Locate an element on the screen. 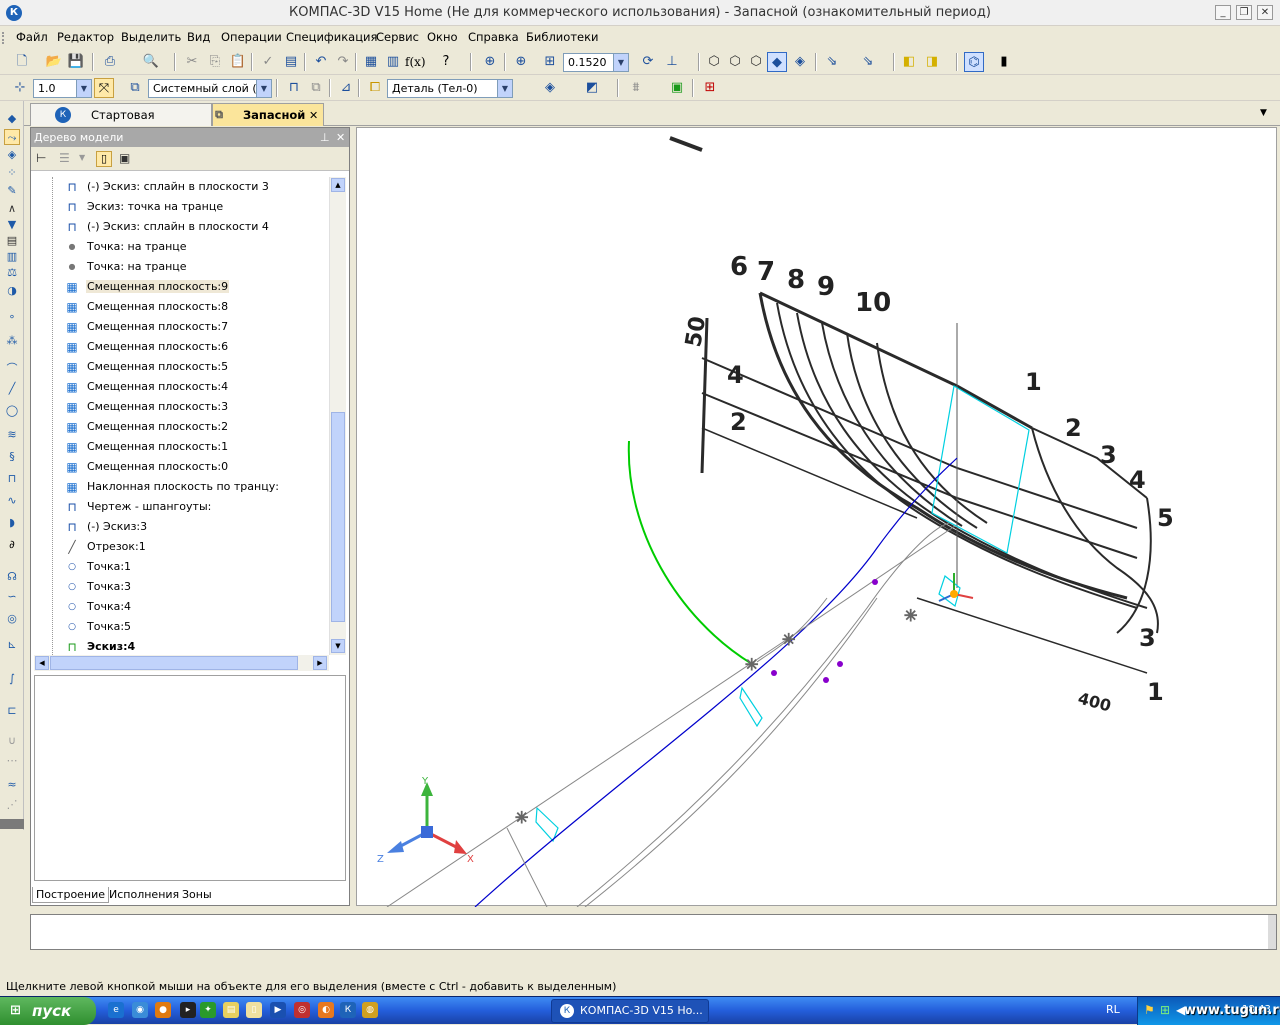 The height and width of the screenshot is (1025, 1280). menu-service: Сервис is located at coordinates (397, 37).